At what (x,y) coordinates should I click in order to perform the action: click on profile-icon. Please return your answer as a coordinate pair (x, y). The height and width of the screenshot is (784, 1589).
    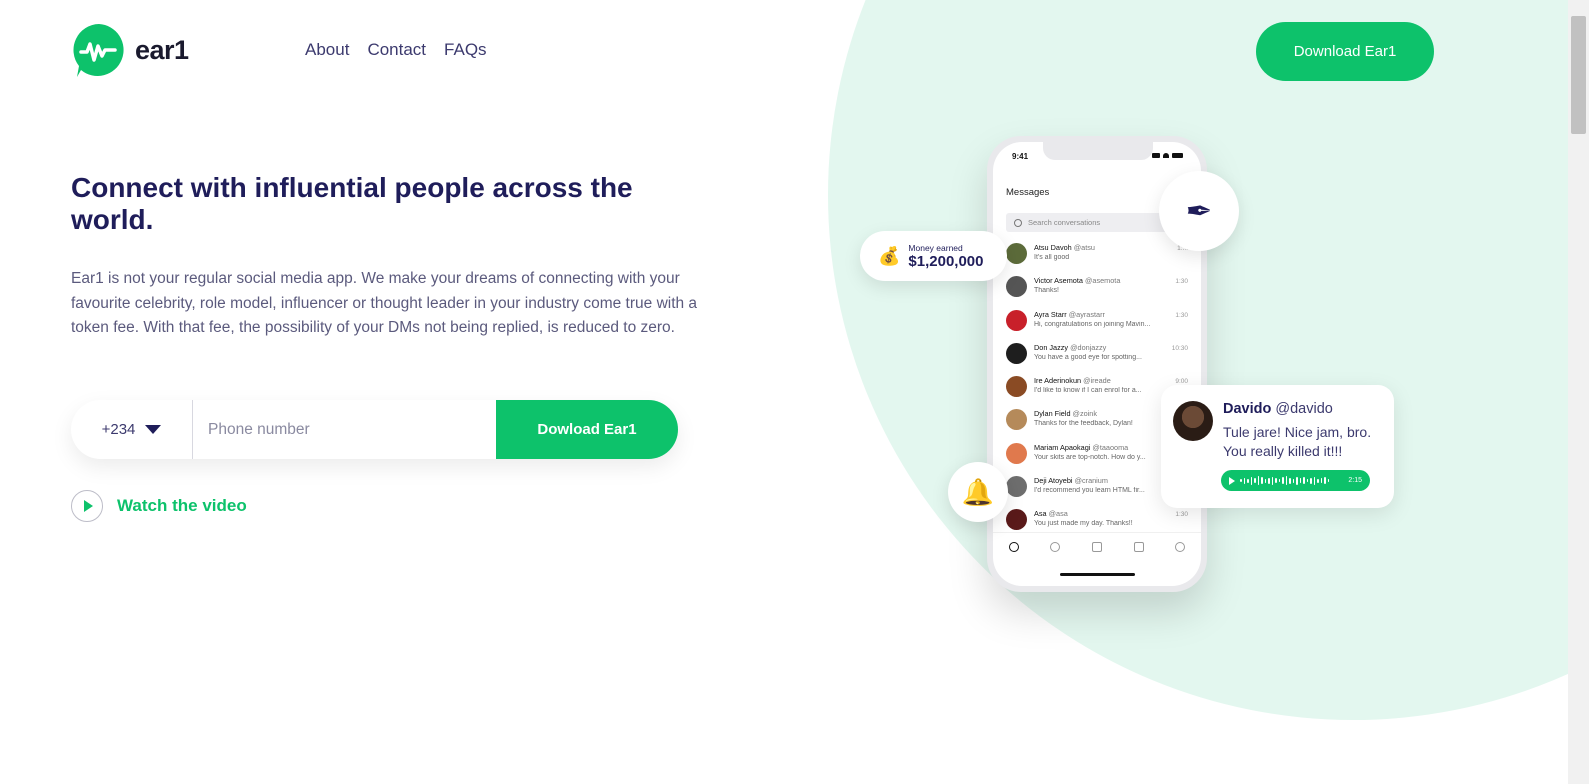
    Looking at the image, I should click on (1180, 546).